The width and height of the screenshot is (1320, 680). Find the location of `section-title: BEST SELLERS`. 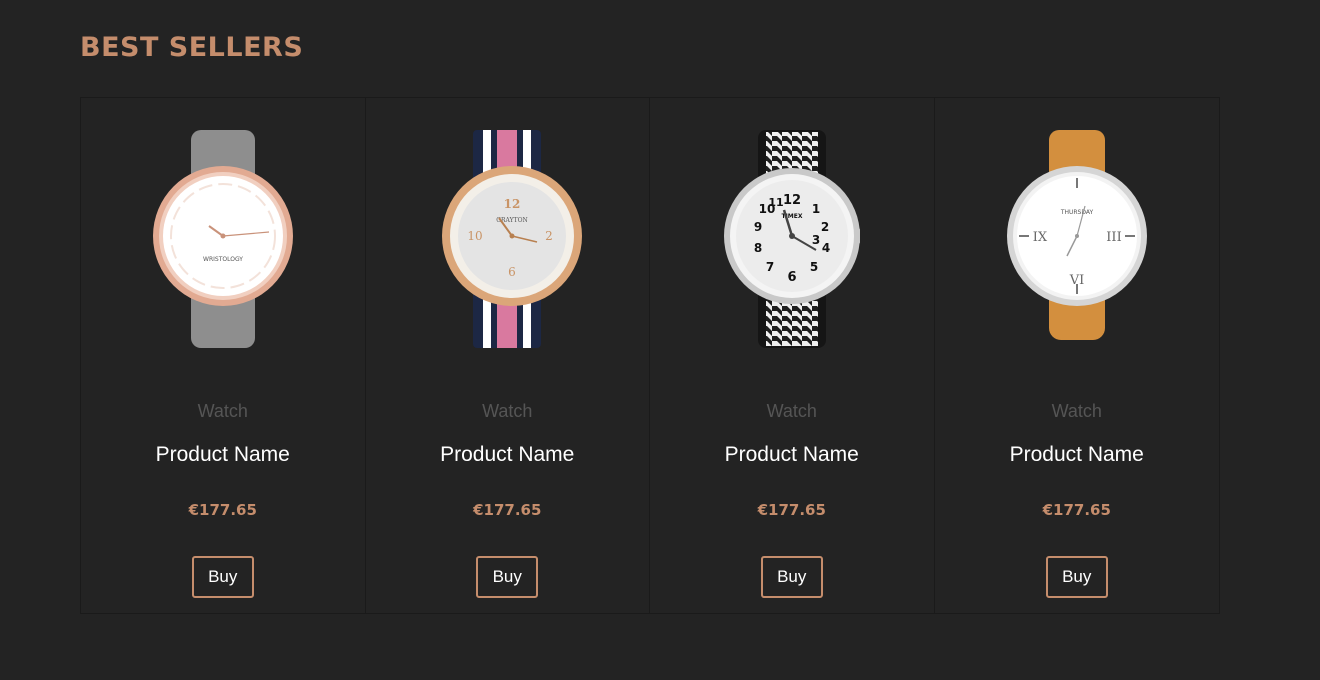

section-title: BEST SELLERS is located at coordinates (192, 47).